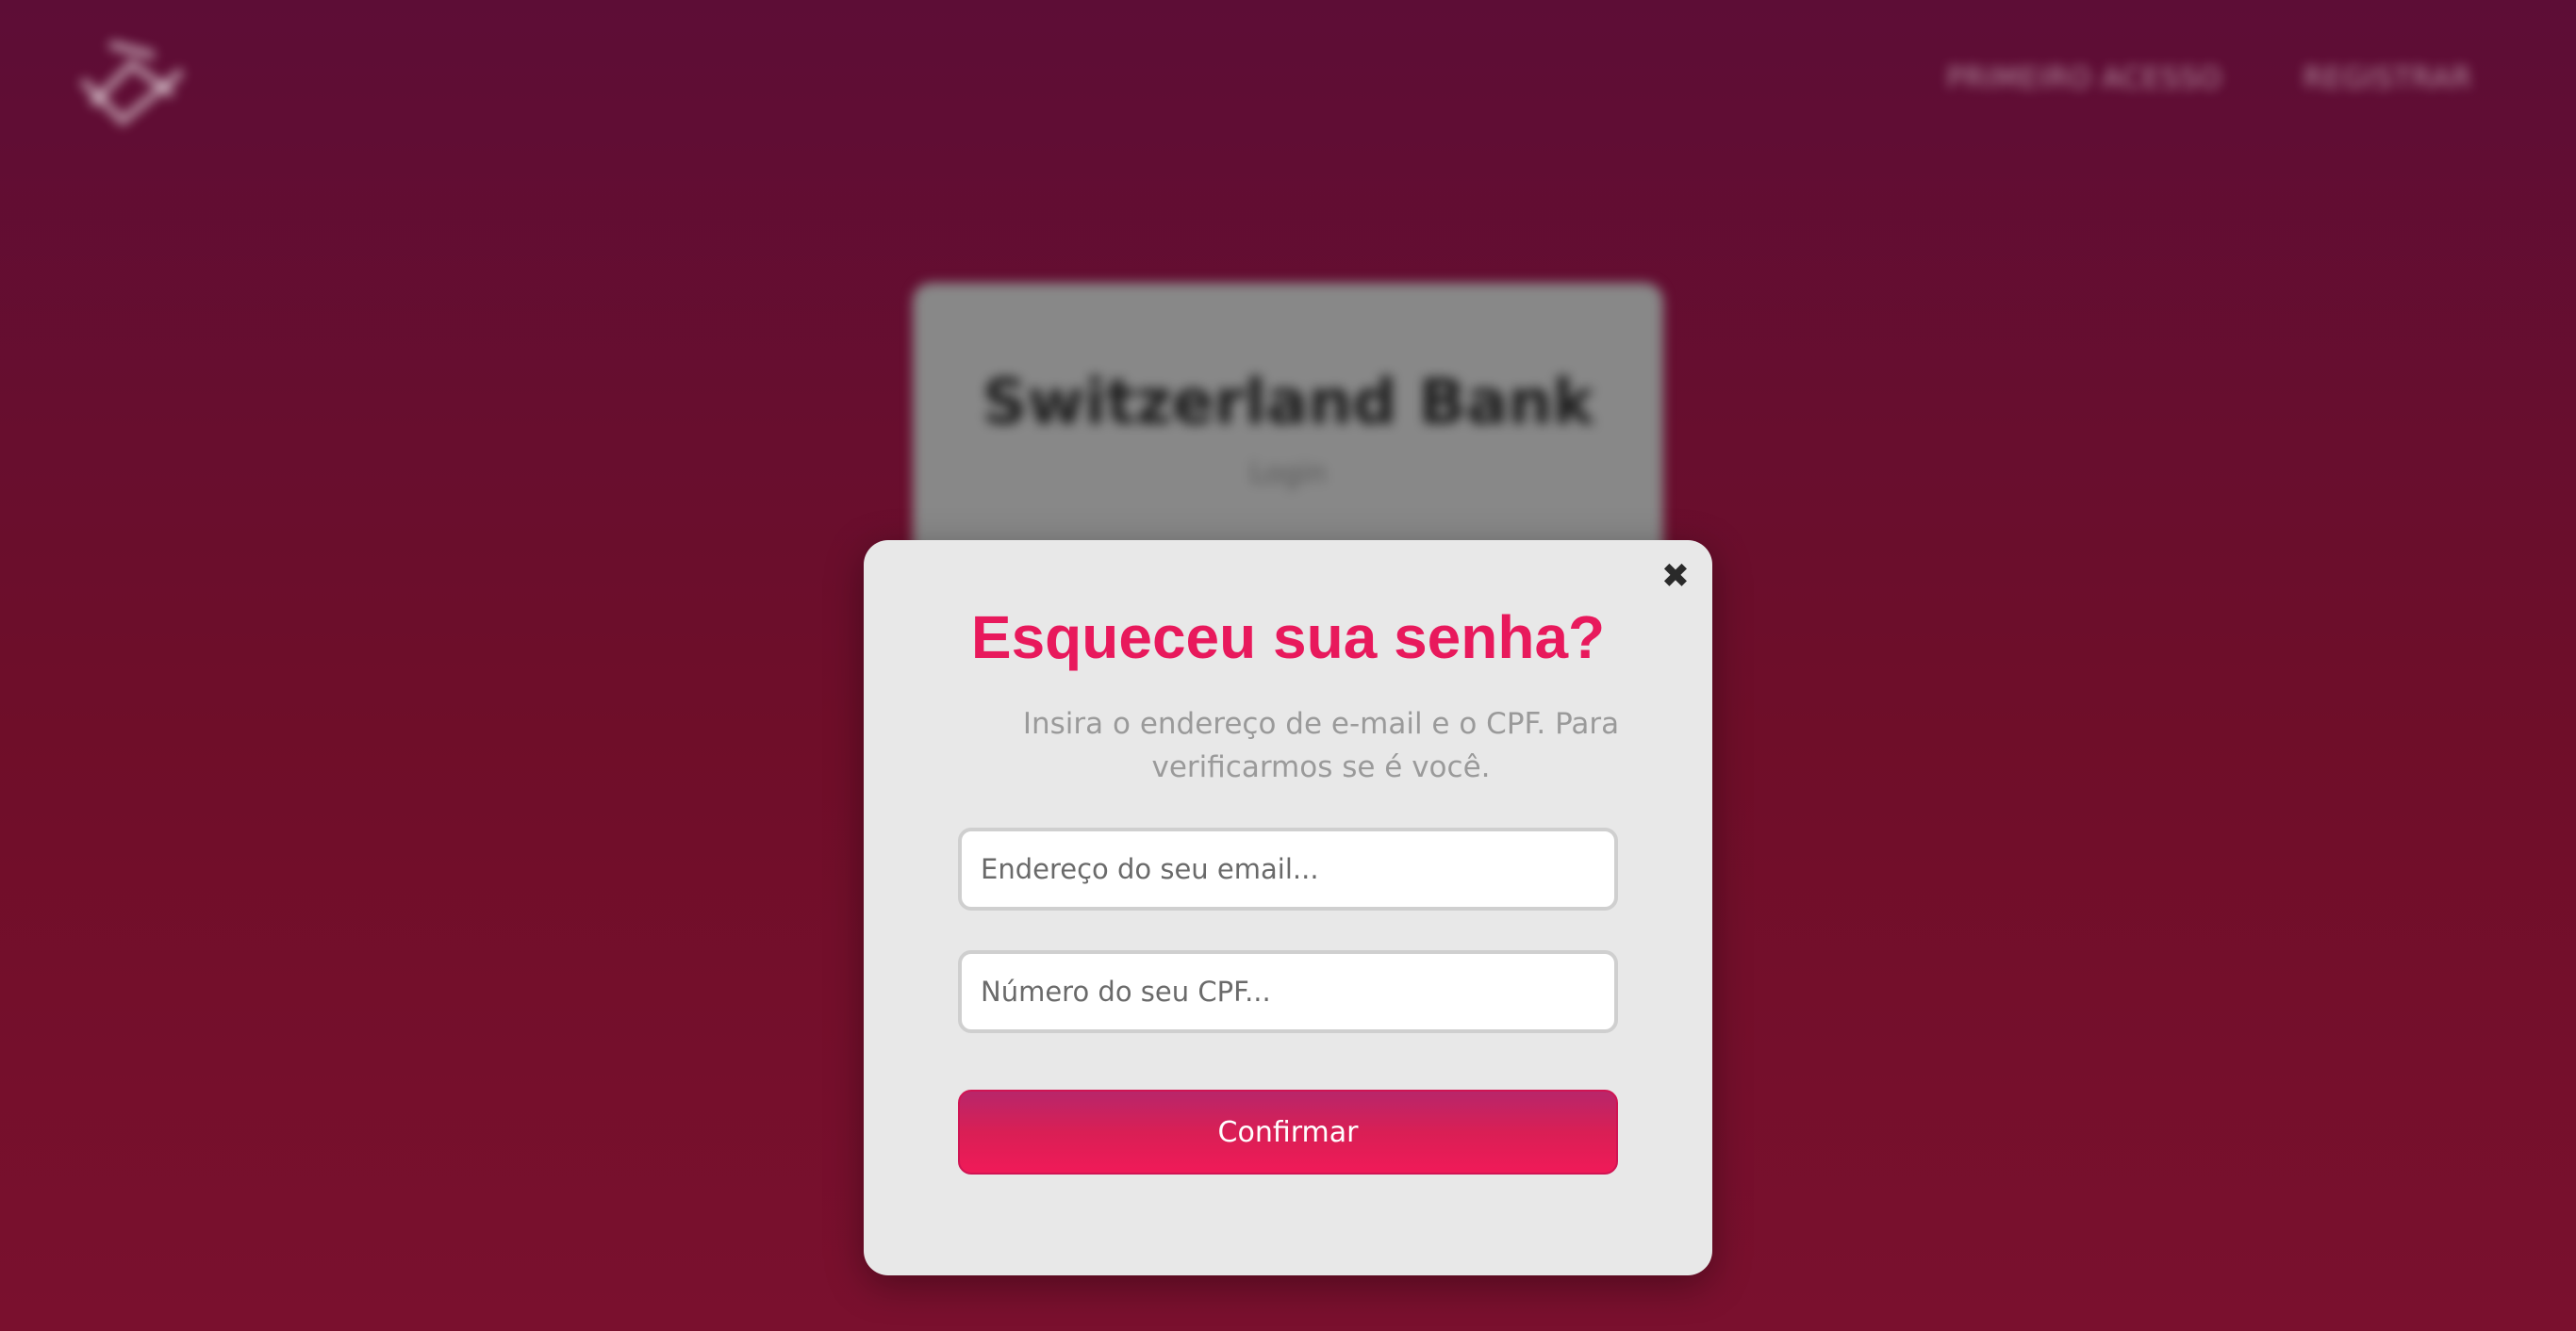 The image size is (2576, 1331). Describe the element at coordinates (2388, 78) in the screenshot. I see `nav-link-registrar: REGISTRAR` at that location.